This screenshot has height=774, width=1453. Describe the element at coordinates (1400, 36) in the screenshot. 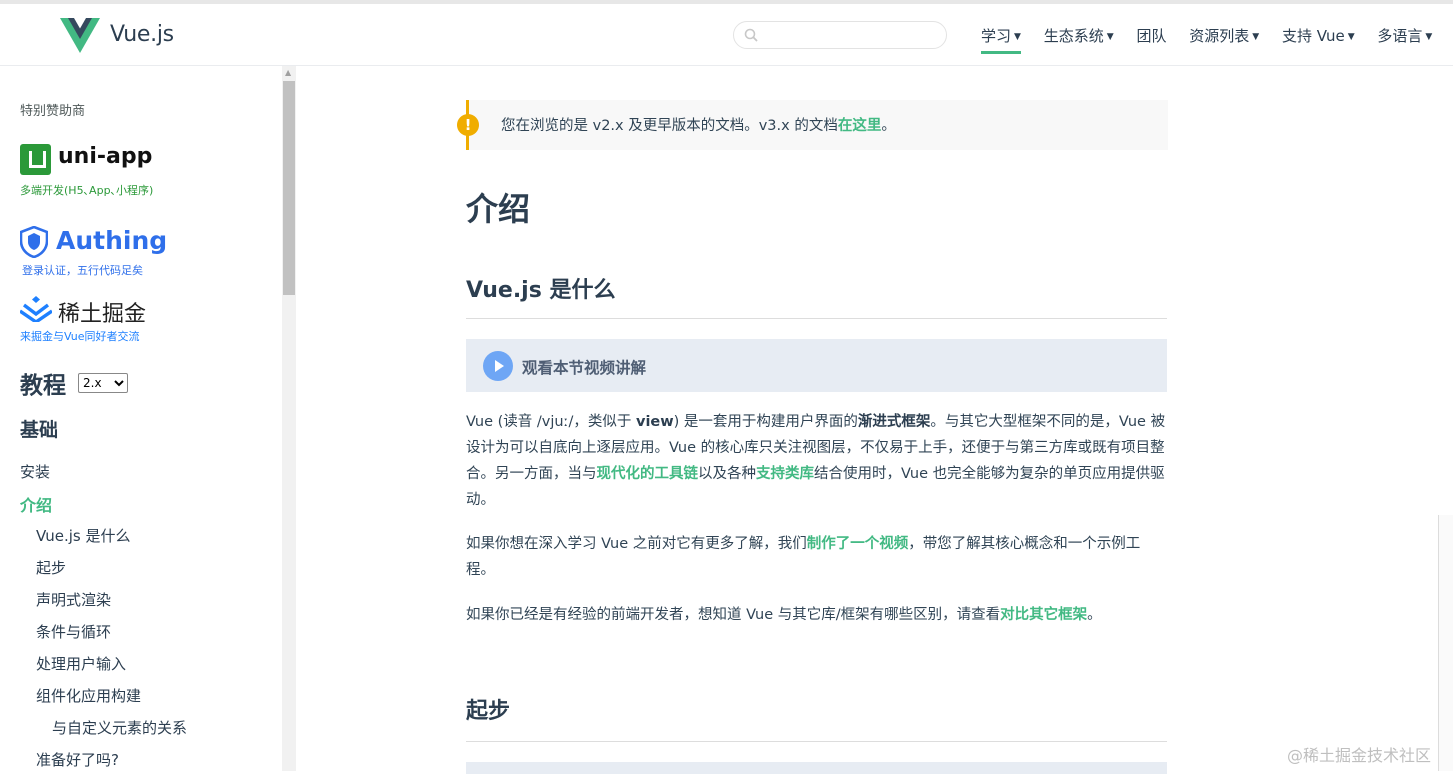

I see `nav-label: 多语言` at that location.